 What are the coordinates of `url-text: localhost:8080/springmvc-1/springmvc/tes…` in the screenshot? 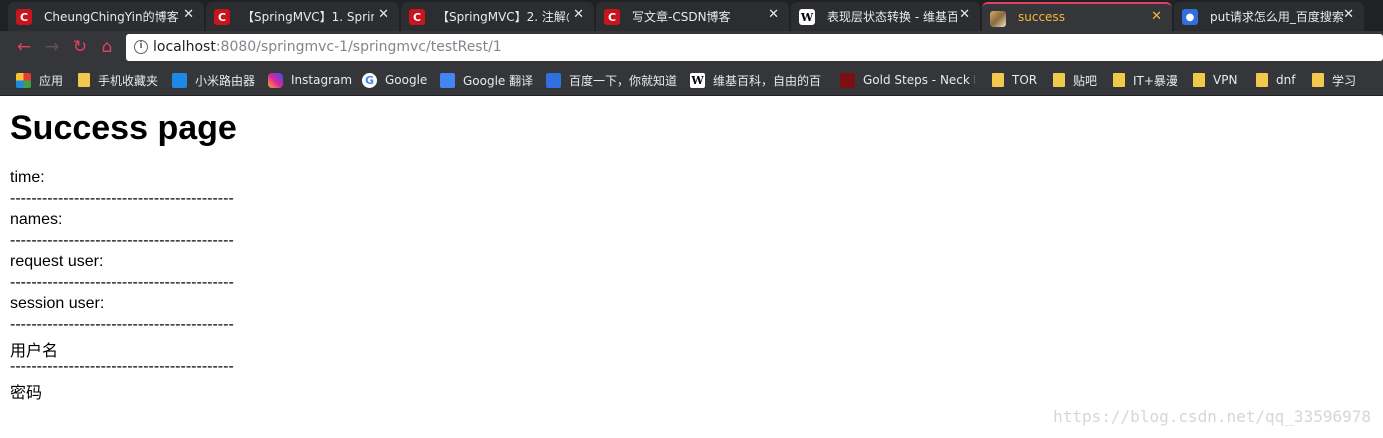 It's located at (327, 47).